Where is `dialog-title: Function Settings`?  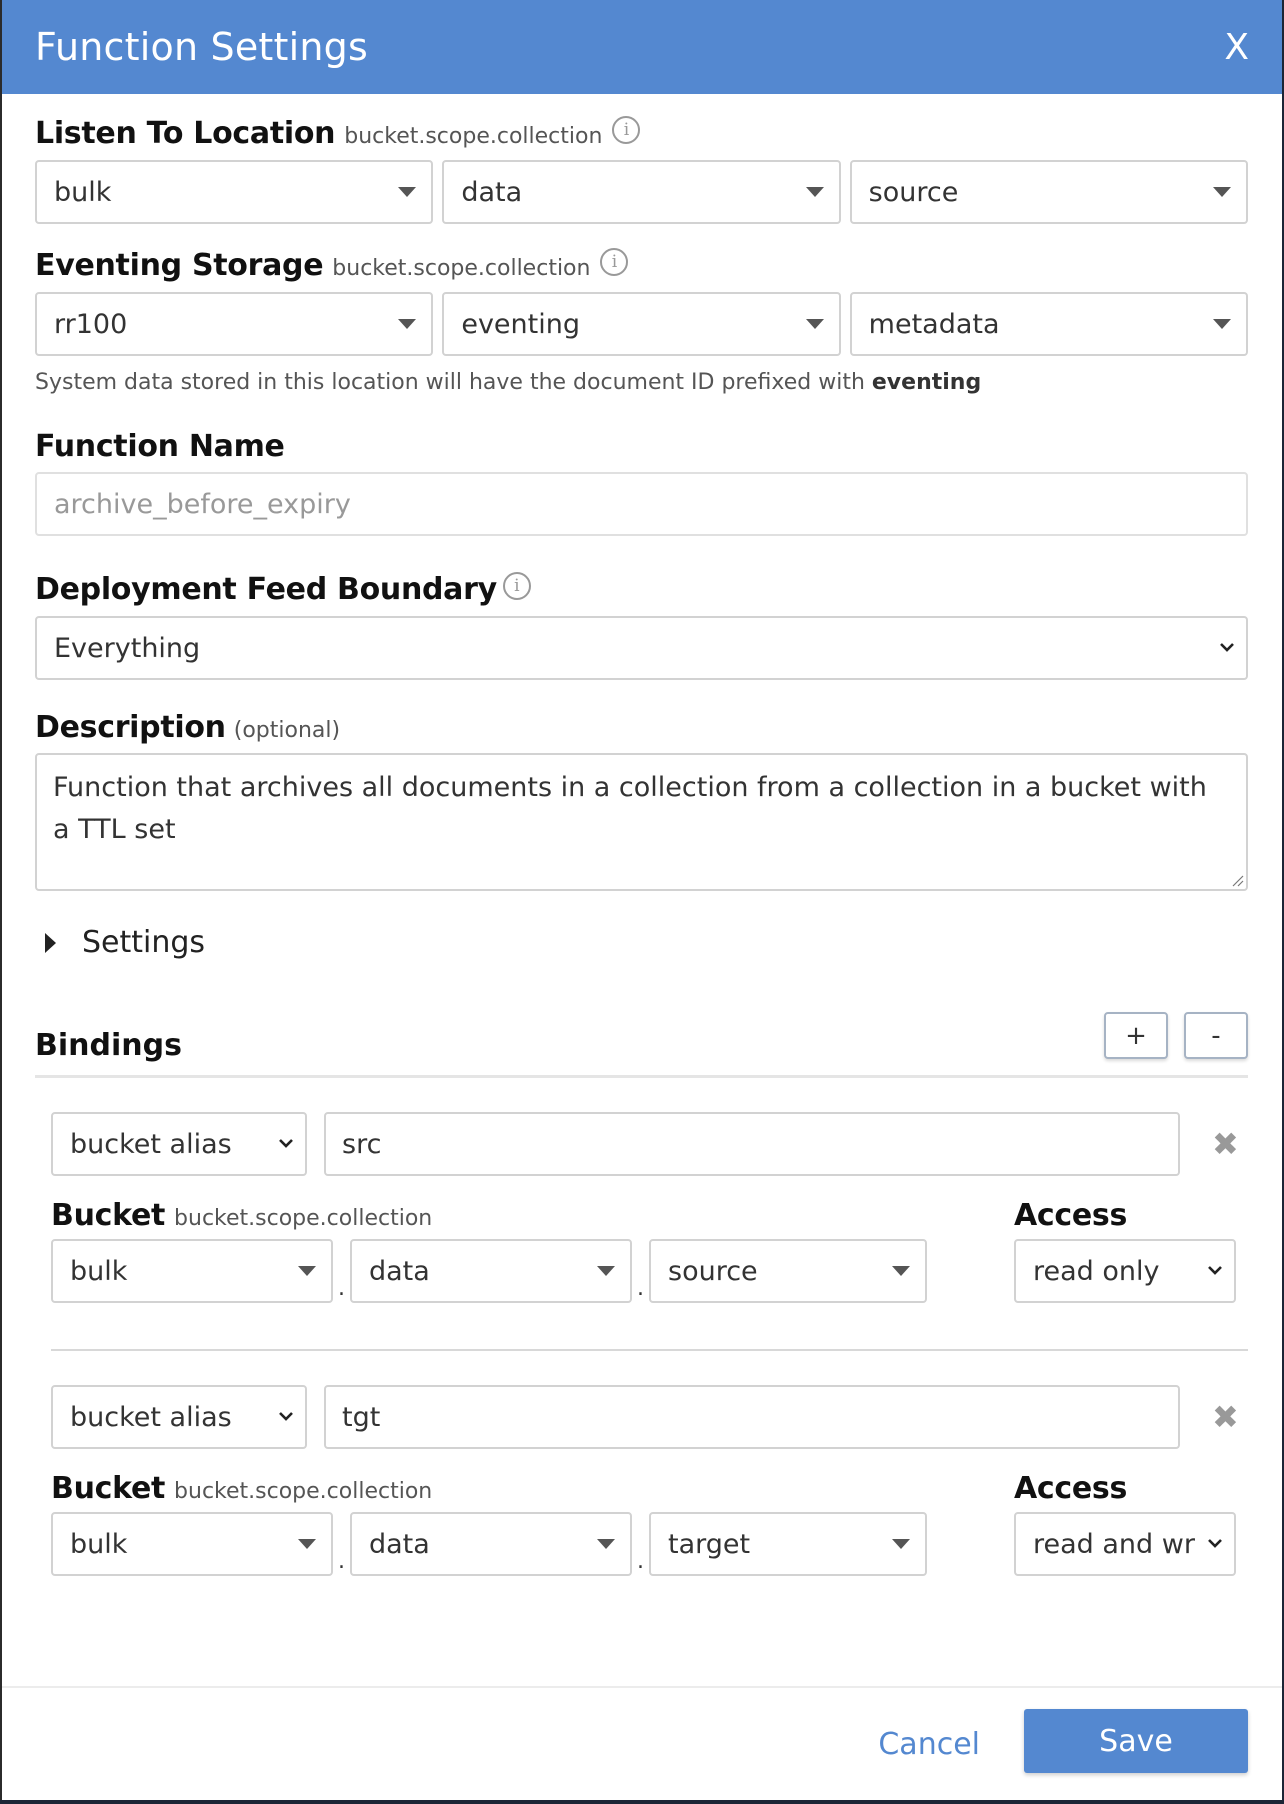
dialog-title: Function Settings is located at coordinates (201, 47).